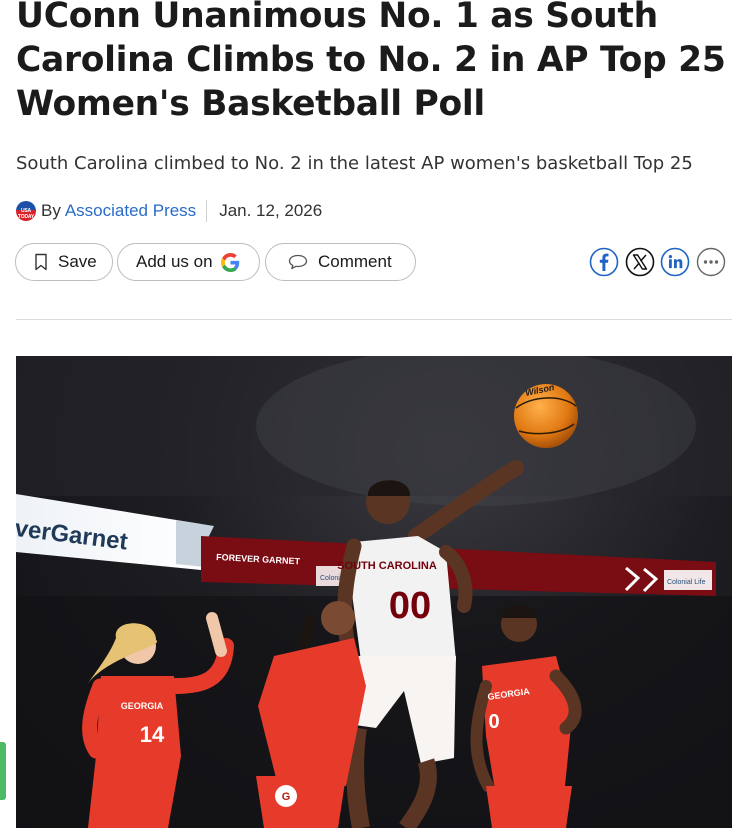  Describe the element at coordinates (152, 734) in the screenshot. I see `left-jersey-number: 14` at that location.